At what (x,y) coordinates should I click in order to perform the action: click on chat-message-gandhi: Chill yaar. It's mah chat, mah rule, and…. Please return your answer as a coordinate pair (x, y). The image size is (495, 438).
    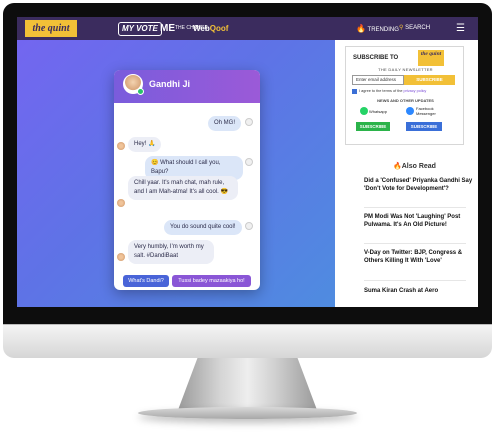
    Looking at the image, I should click on (183, 188).